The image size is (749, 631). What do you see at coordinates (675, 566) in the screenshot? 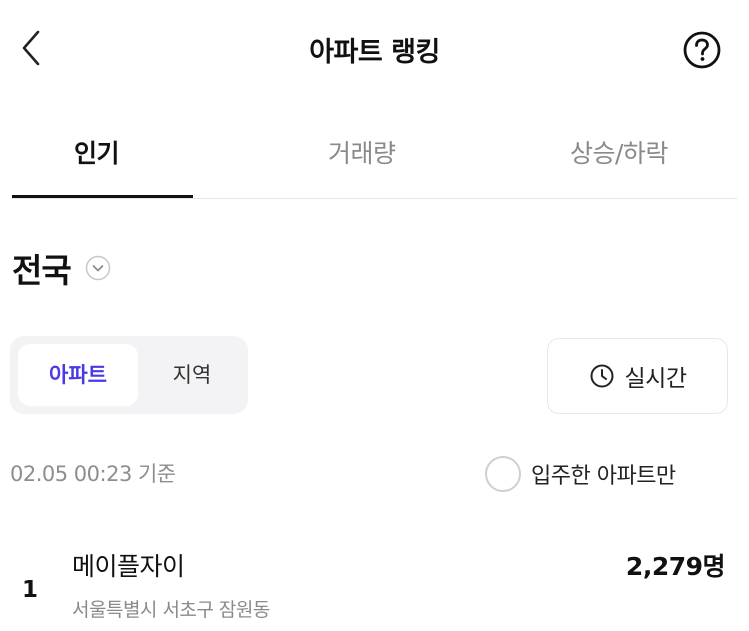
I see `popularity-count: 2,279명` at bounding box center [675, 566].